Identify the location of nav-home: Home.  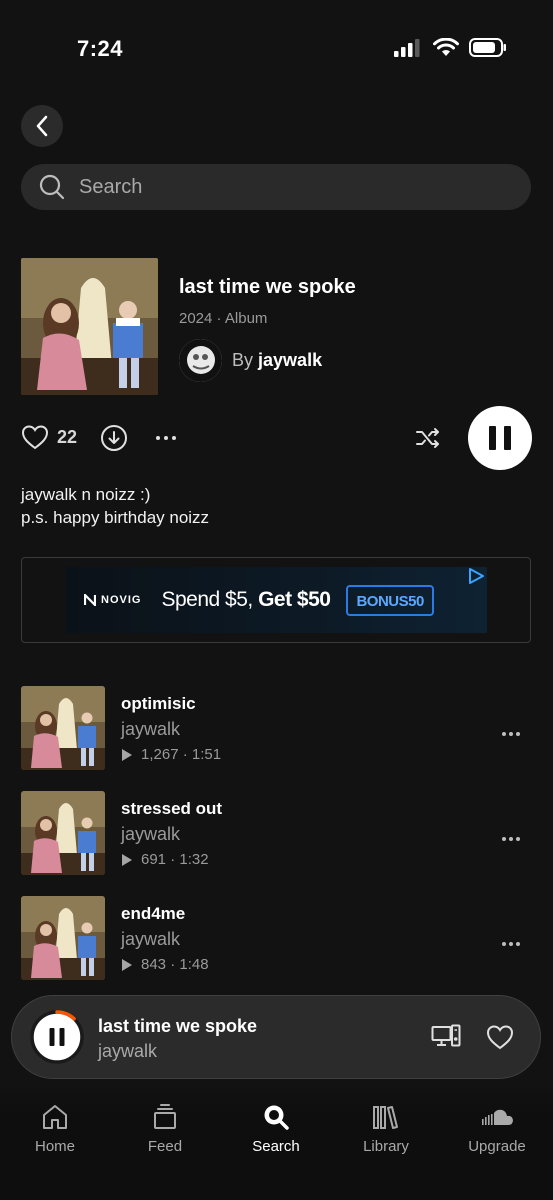
(55, 1128).